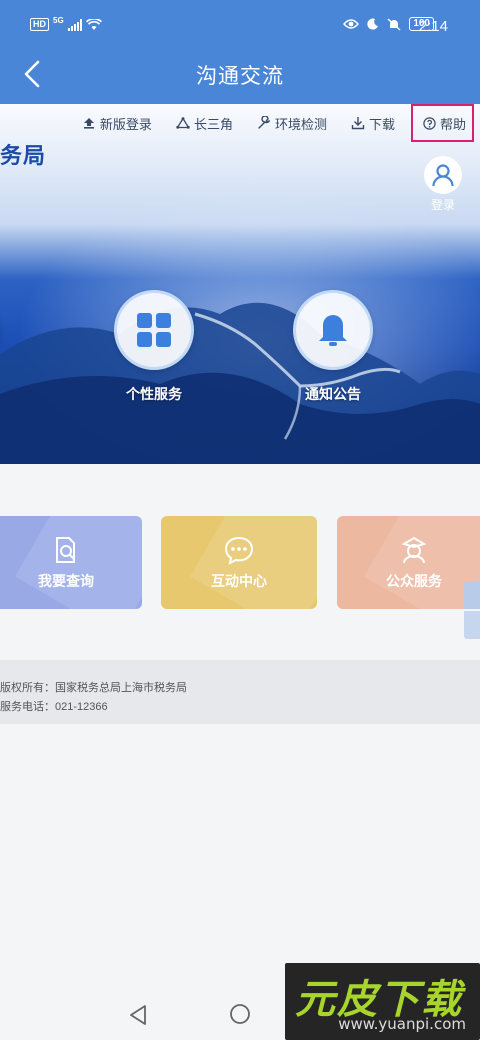  I want to click on card-query: 我要查询, so click(71, 562).